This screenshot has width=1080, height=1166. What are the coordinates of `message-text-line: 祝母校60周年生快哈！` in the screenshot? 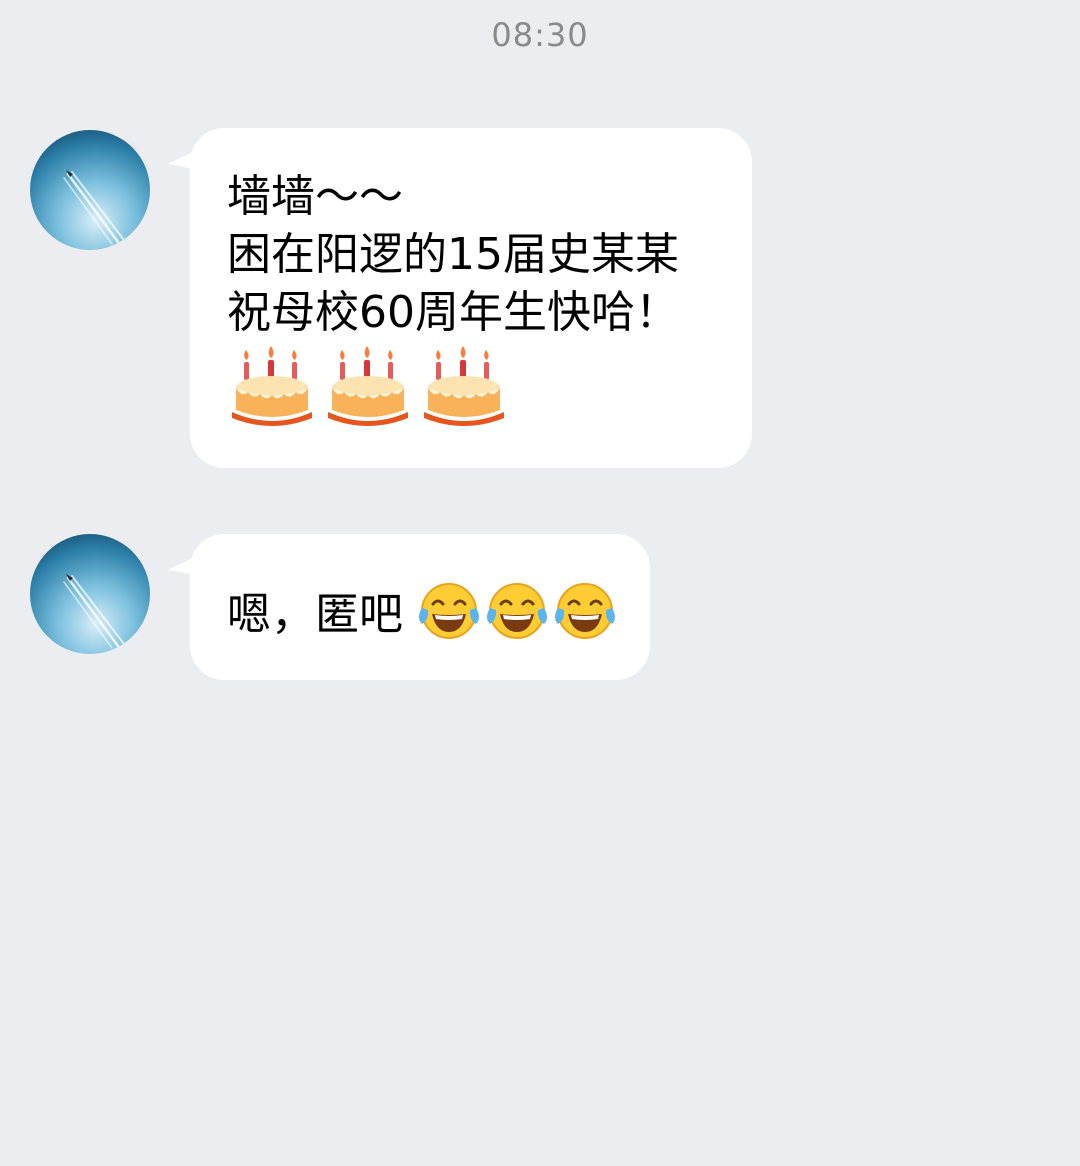 It's located at (453, 312).